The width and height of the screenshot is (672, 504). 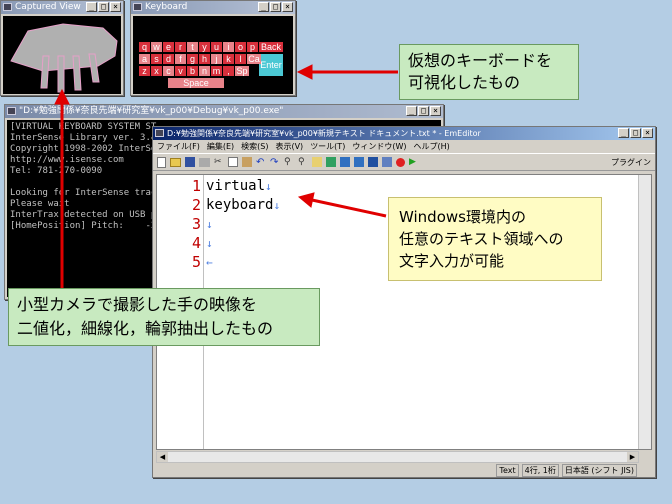 I want to click on key-1-7: k, so click(x=228, y=59).